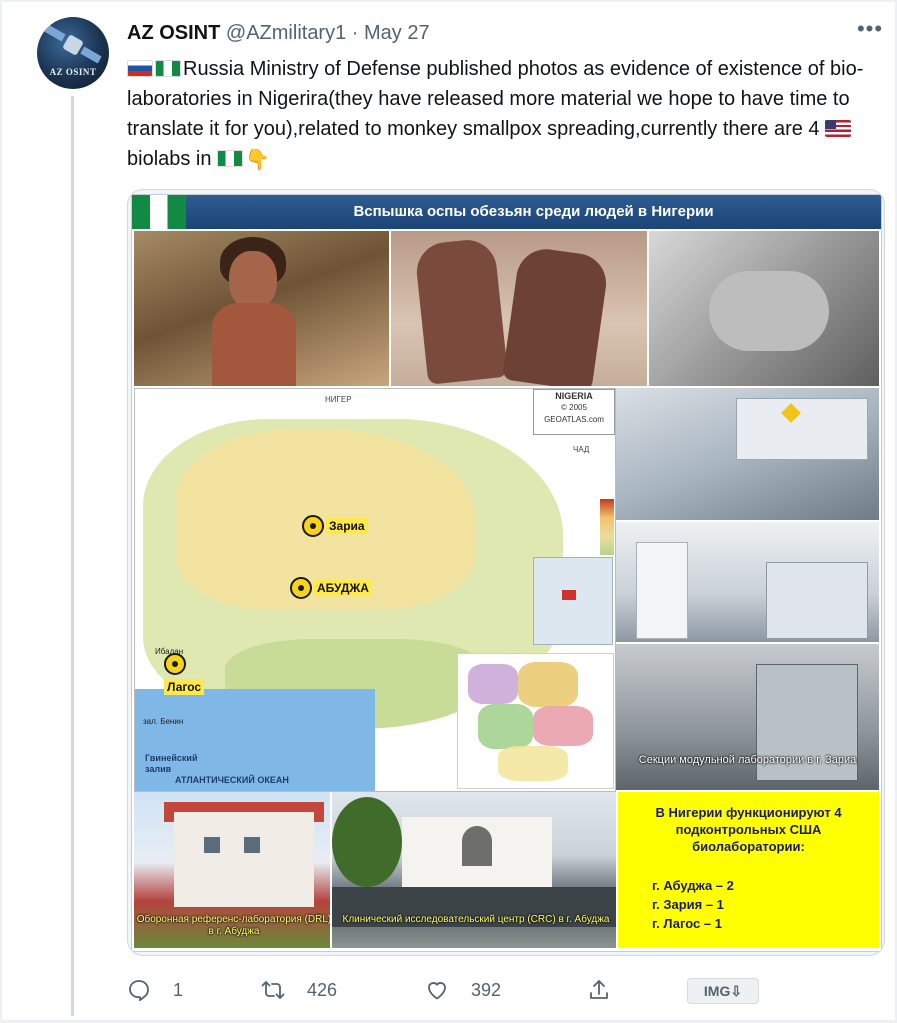 The image size is (897, 1023). I want to click on nigeria-flag-icon, so click(159, 212).